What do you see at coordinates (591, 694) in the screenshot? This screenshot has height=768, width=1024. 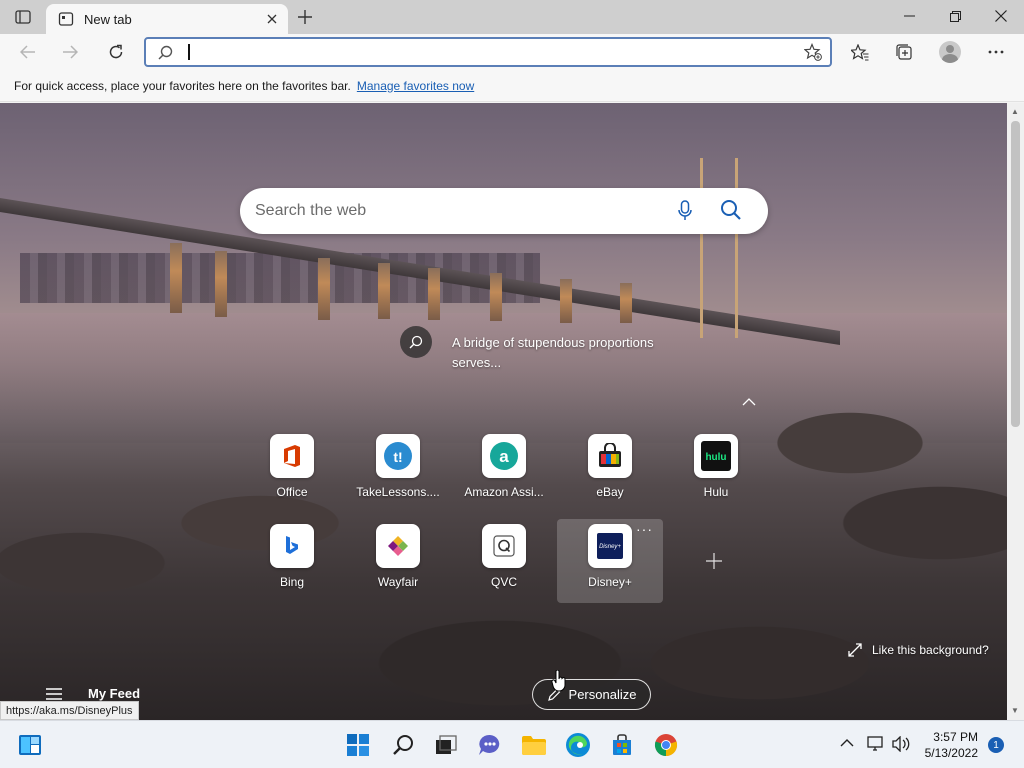 I see `personalize-button: Personalize` at bounding box center [591, 694].